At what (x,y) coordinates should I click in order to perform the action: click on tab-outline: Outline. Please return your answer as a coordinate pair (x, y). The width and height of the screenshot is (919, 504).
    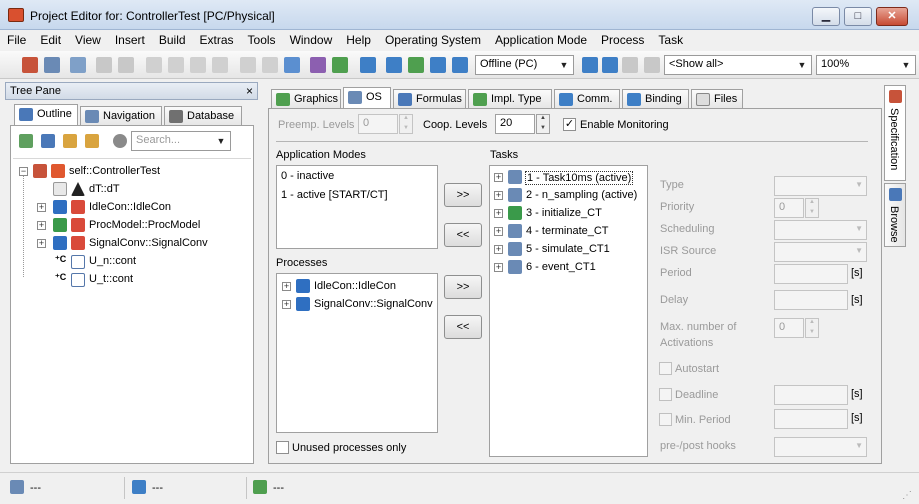
    Looking at the image, I should click on (46, 115).